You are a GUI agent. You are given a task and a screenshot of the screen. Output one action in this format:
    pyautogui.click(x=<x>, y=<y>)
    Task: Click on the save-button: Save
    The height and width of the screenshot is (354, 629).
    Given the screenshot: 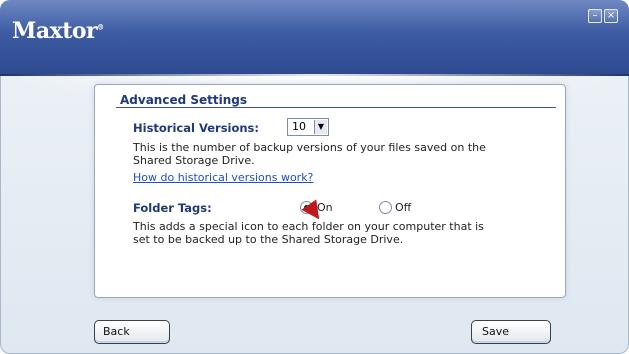 What is the action you would take?
    pyautogui.click(x=511, y=332)
    